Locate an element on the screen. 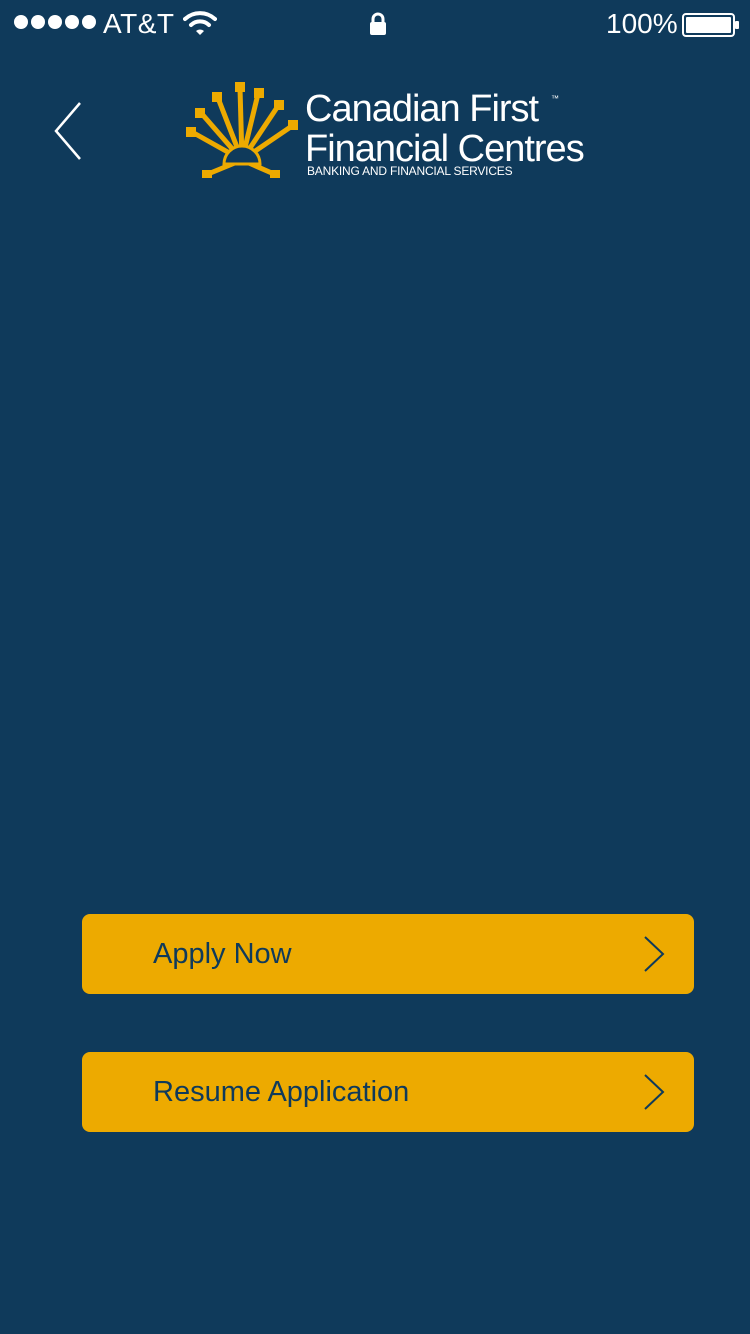 The width and height of the screenshot is (750, 1334). signal-dots-icon is located at coordinates (55, 22).